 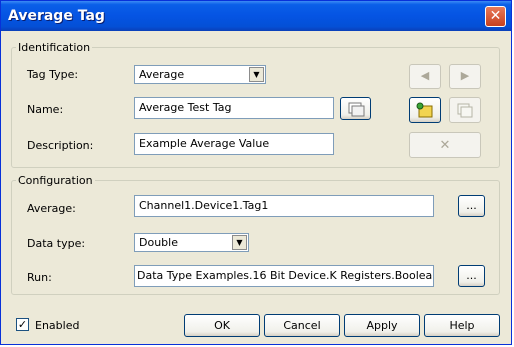 I want to click on name-browse-button, so click(x=355, y=108).